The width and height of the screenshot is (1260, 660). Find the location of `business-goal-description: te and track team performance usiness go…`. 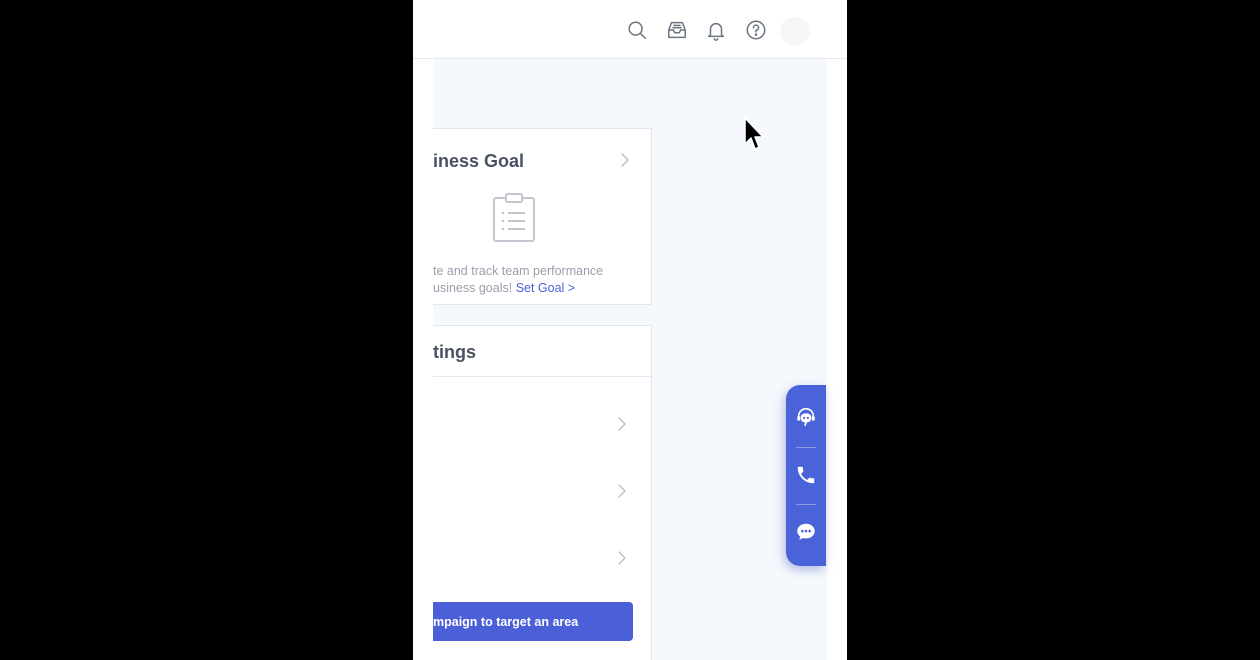

business-goal-description: te and track team performance usiness go… is located at coordinates (538, 280).